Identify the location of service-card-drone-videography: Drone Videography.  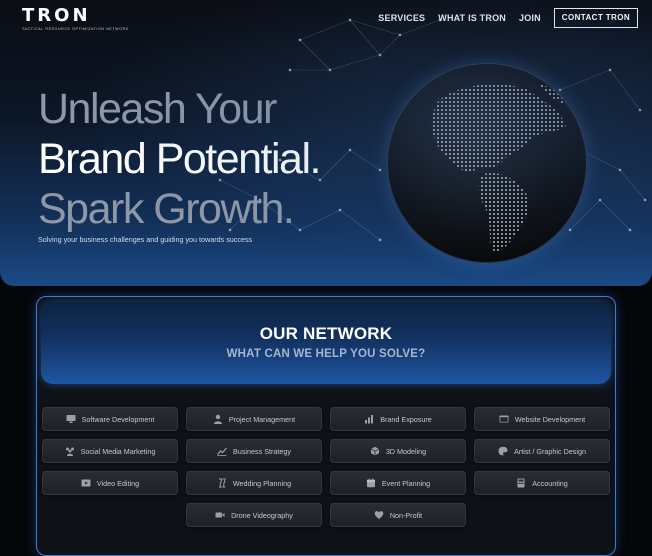
(254, 515).